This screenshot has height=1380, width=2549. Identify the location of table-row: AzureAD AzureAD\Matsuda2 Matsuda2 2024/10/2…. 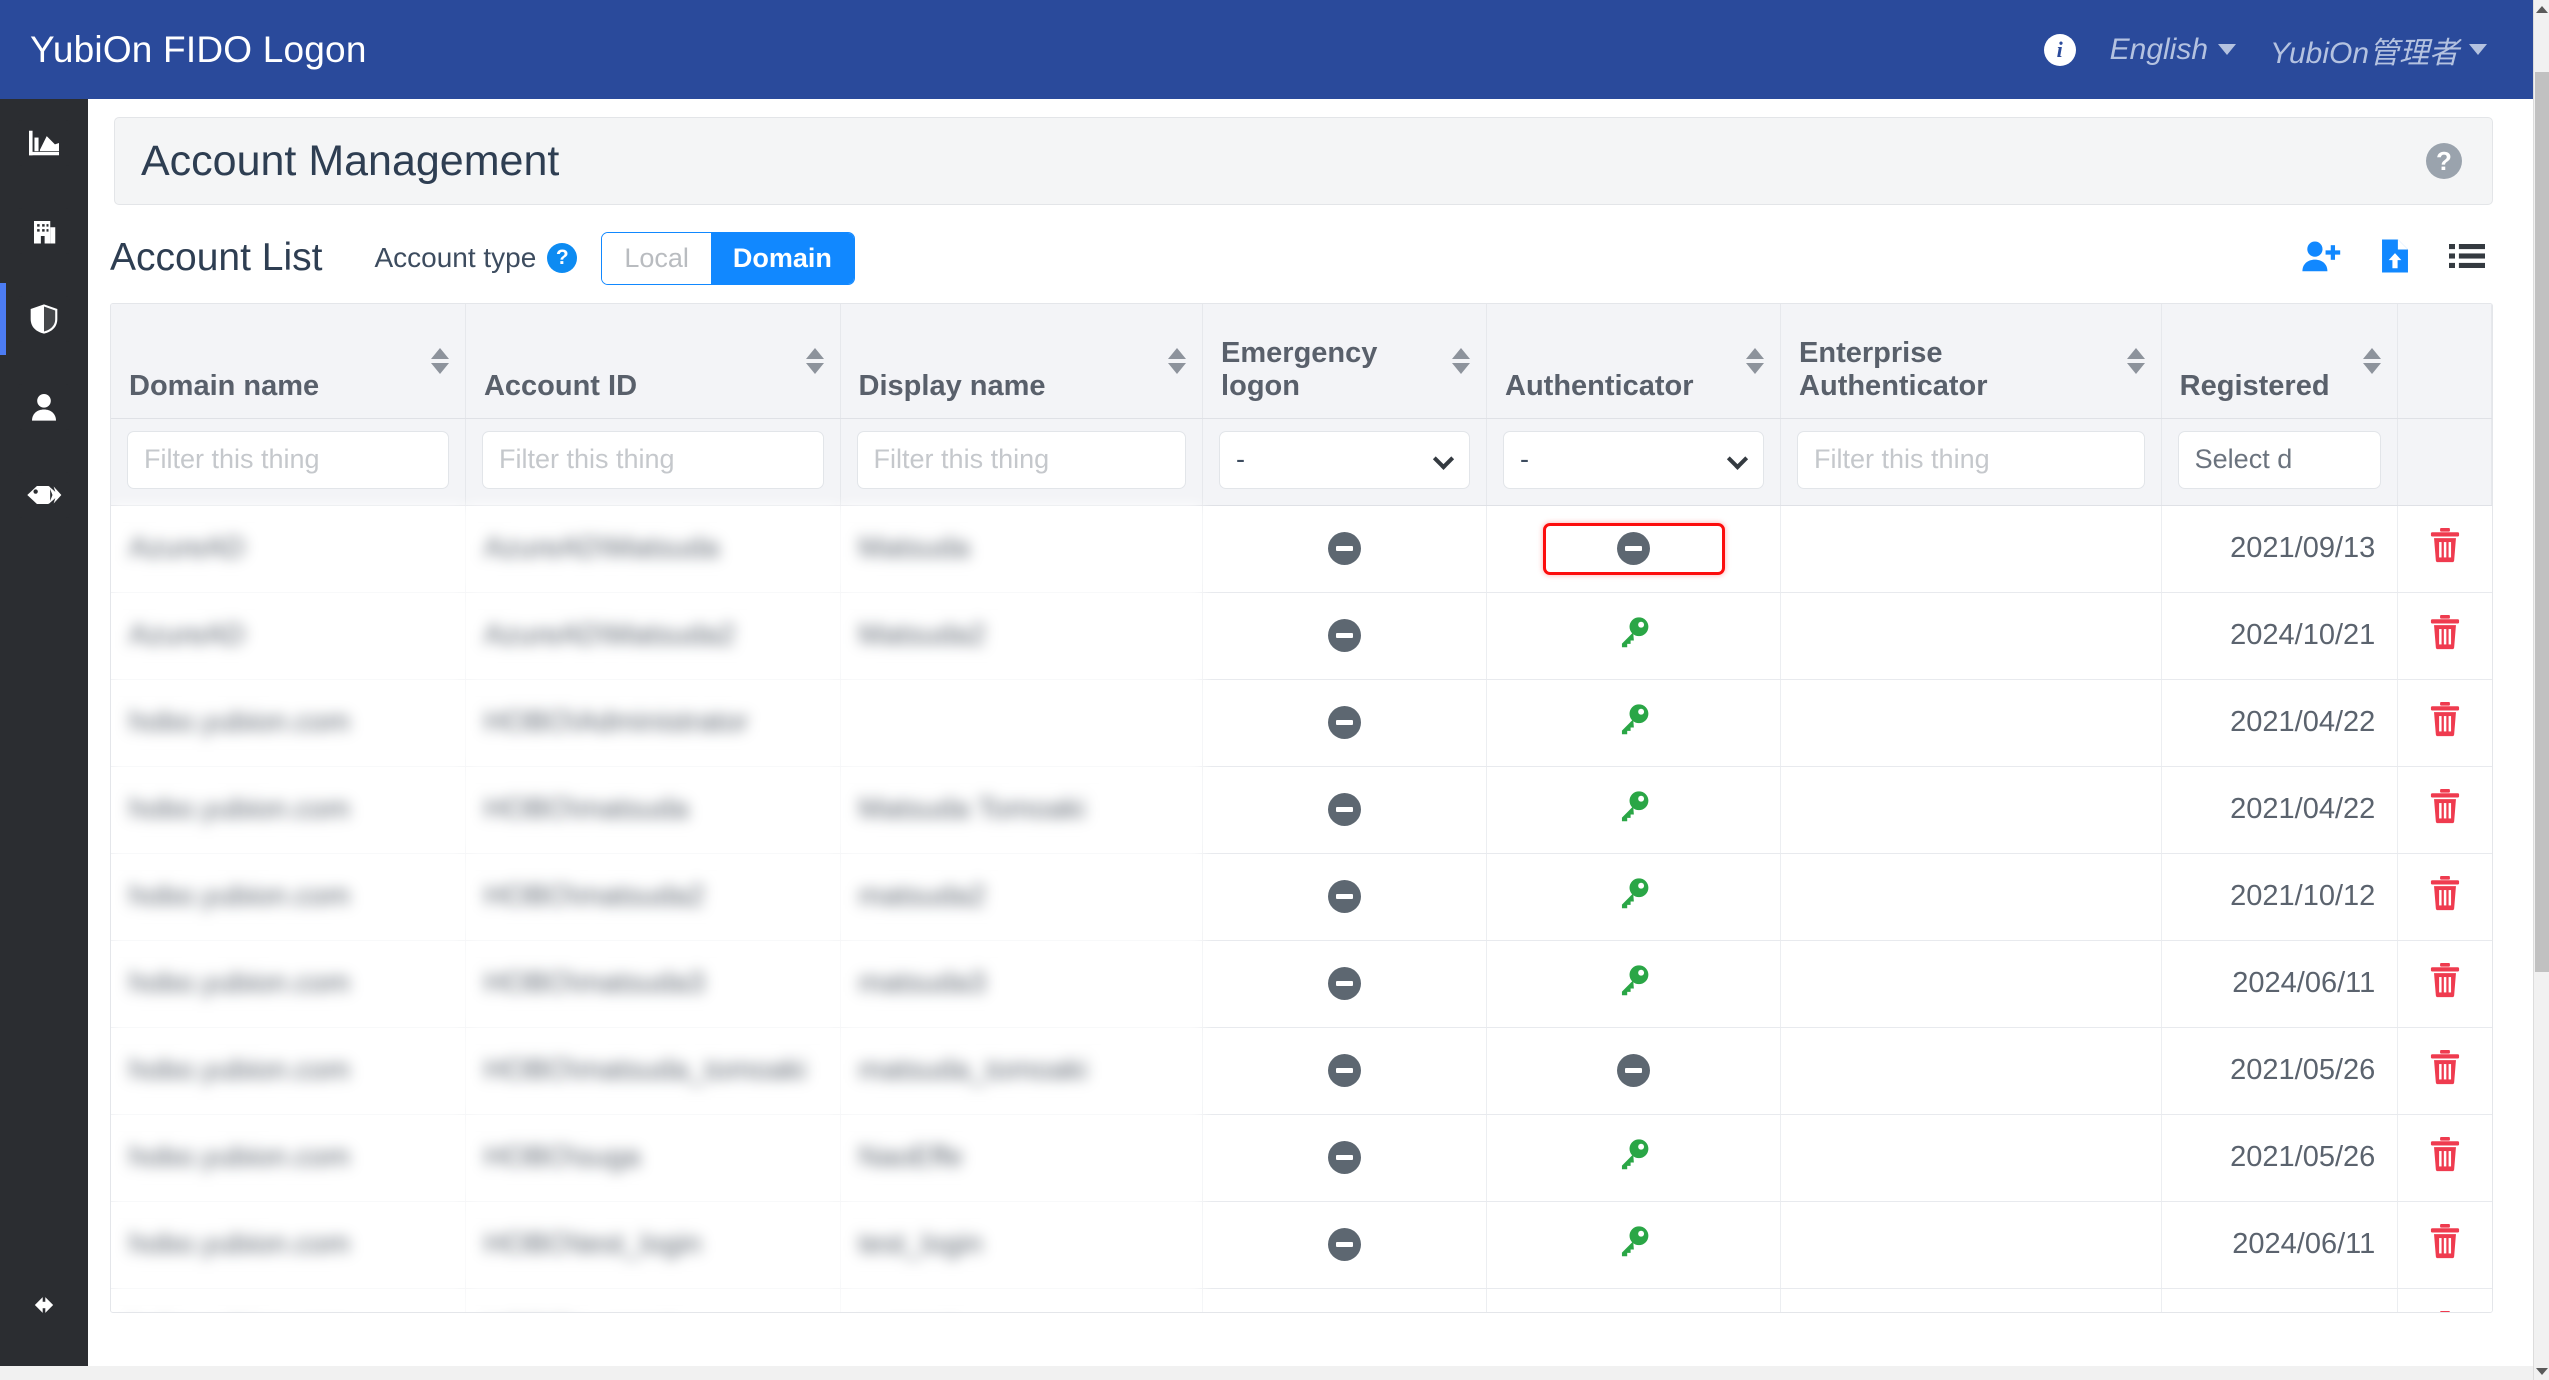
(1301, 636).